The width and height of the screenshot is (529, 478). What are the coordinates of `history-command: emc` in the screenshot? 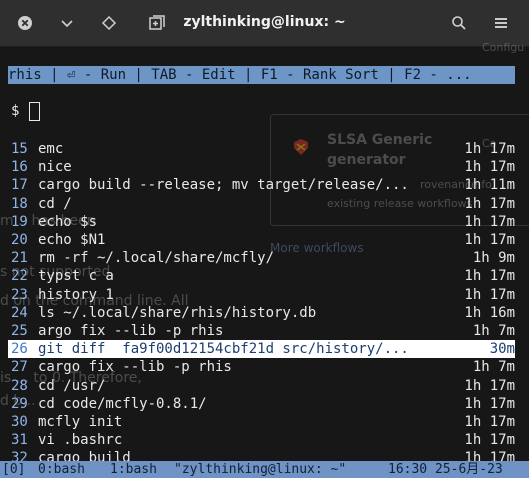 It's located at (51, 149).